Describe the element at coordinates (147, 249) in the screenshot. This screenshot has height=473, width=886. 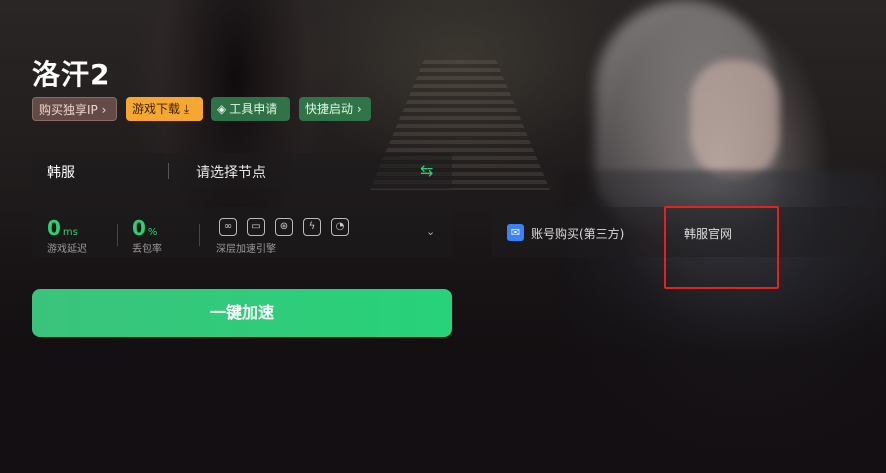
I see `loss-label: 丢包率` at that location.